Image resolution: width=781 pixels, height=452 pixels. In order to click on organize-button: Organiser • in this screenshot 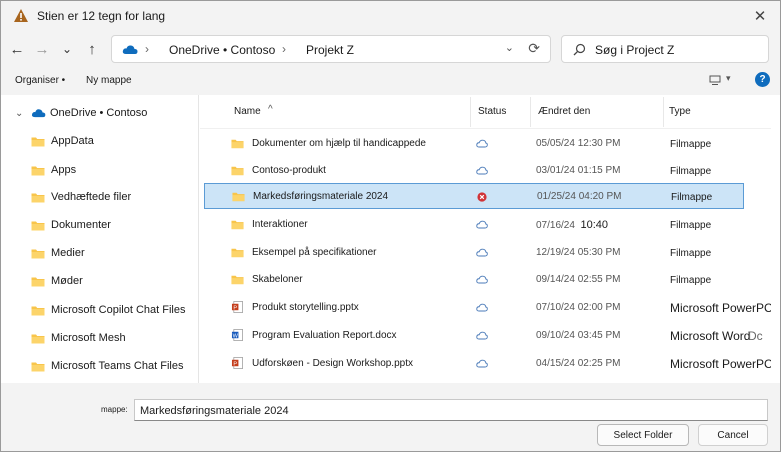, I will do `click(40, 80)`.